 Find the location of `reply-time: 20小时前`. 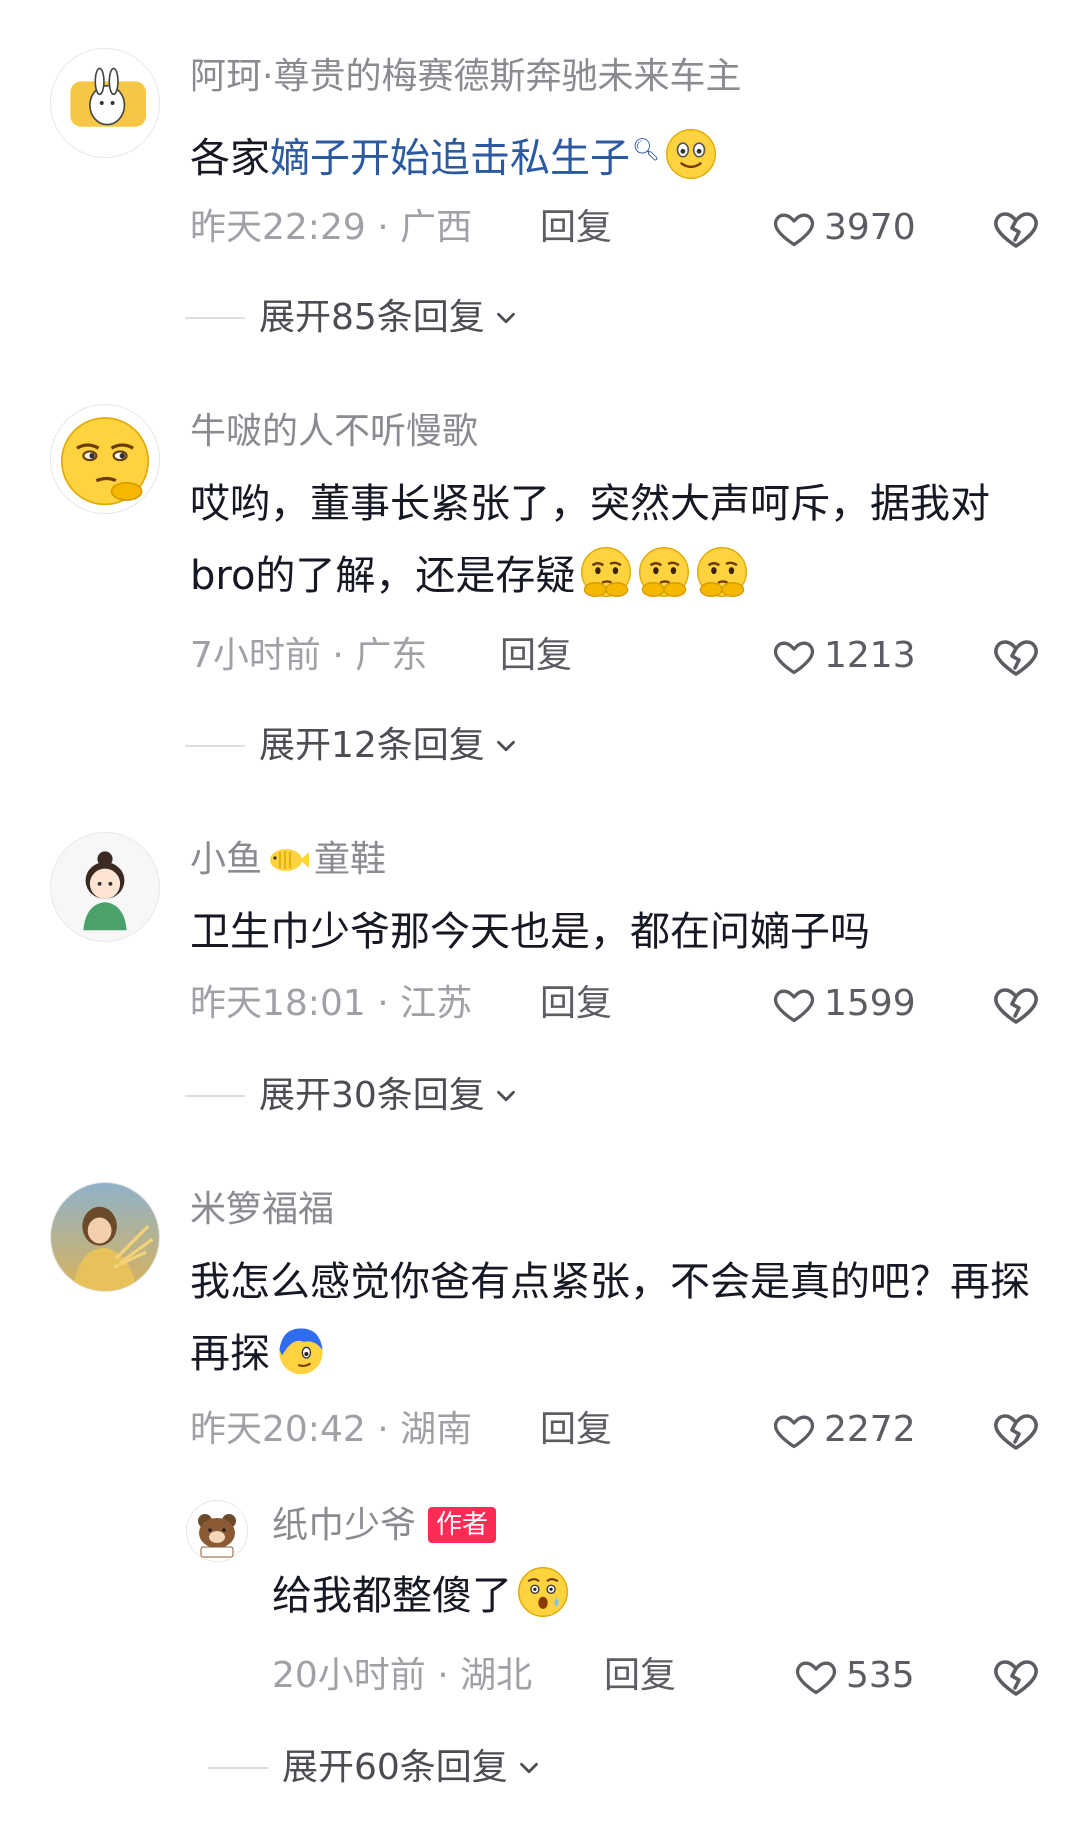

reply-time: 20小时前 is located at coordinates (349, 1675).